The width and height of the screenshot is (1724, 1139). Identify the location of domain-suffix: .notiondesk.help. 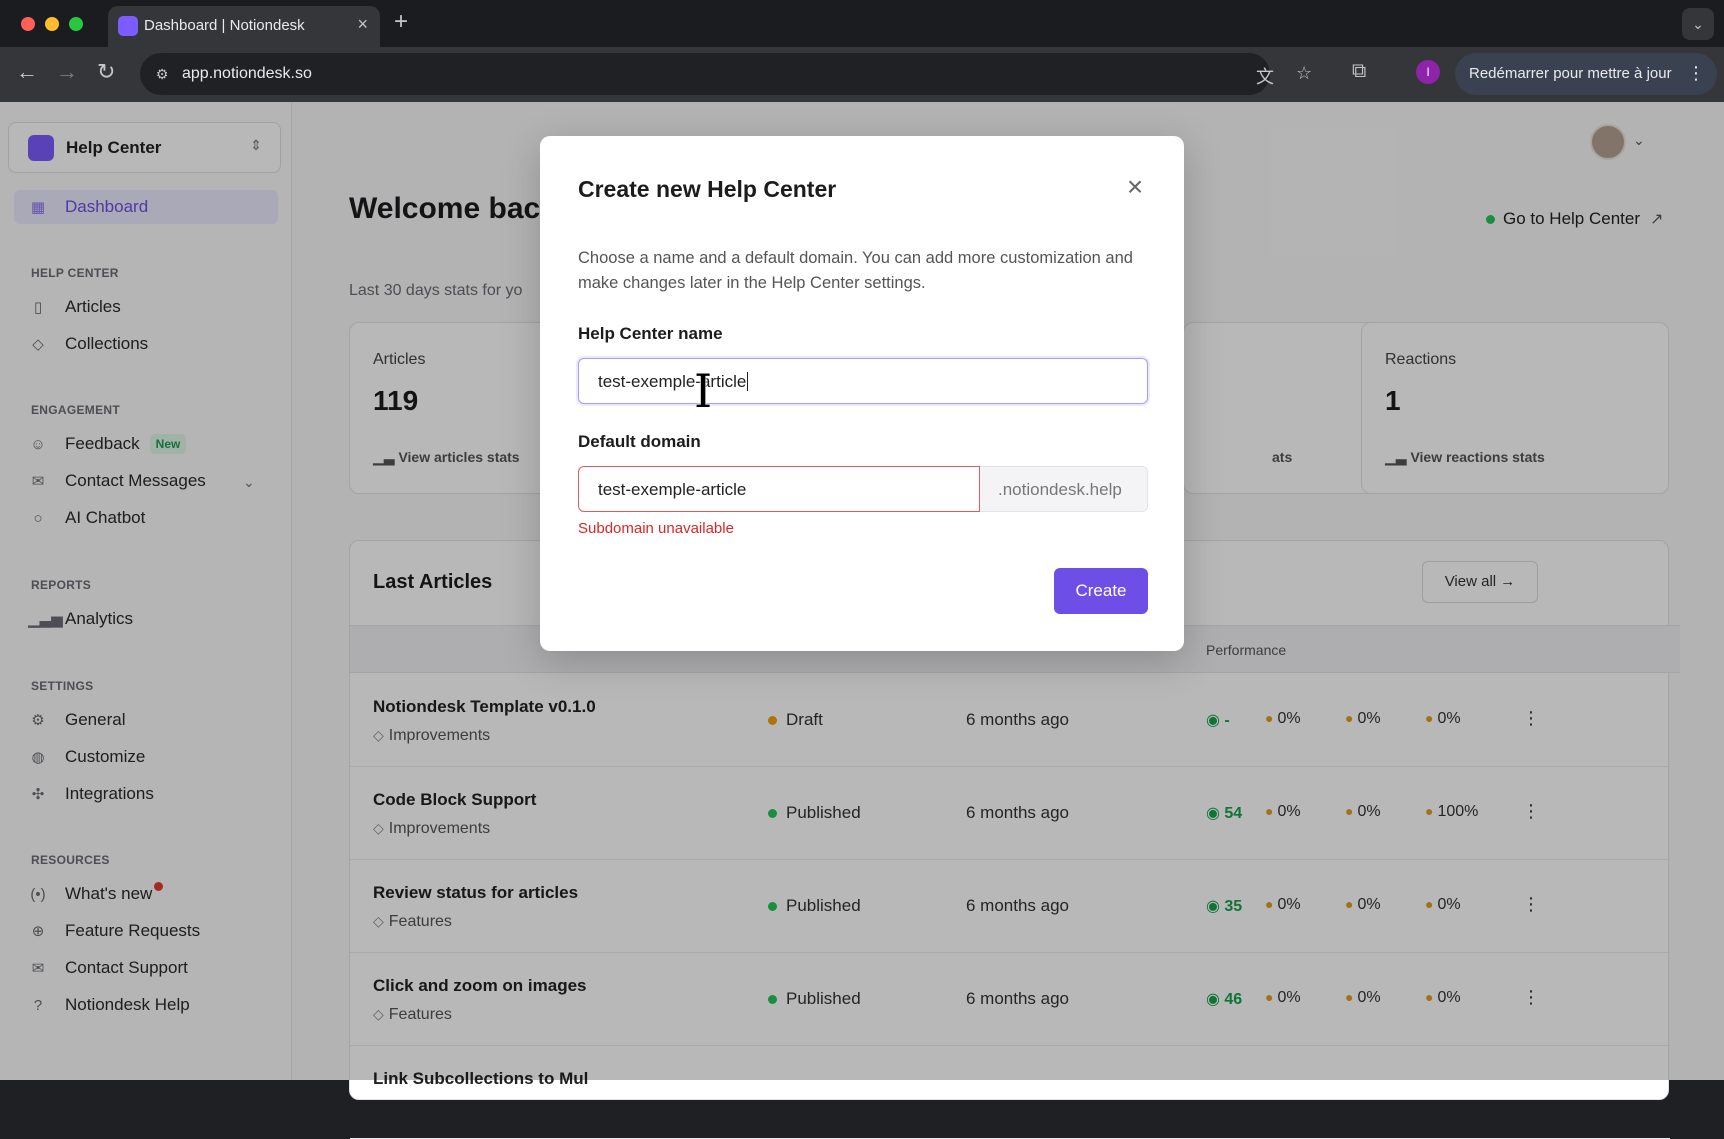
(1064, 489).